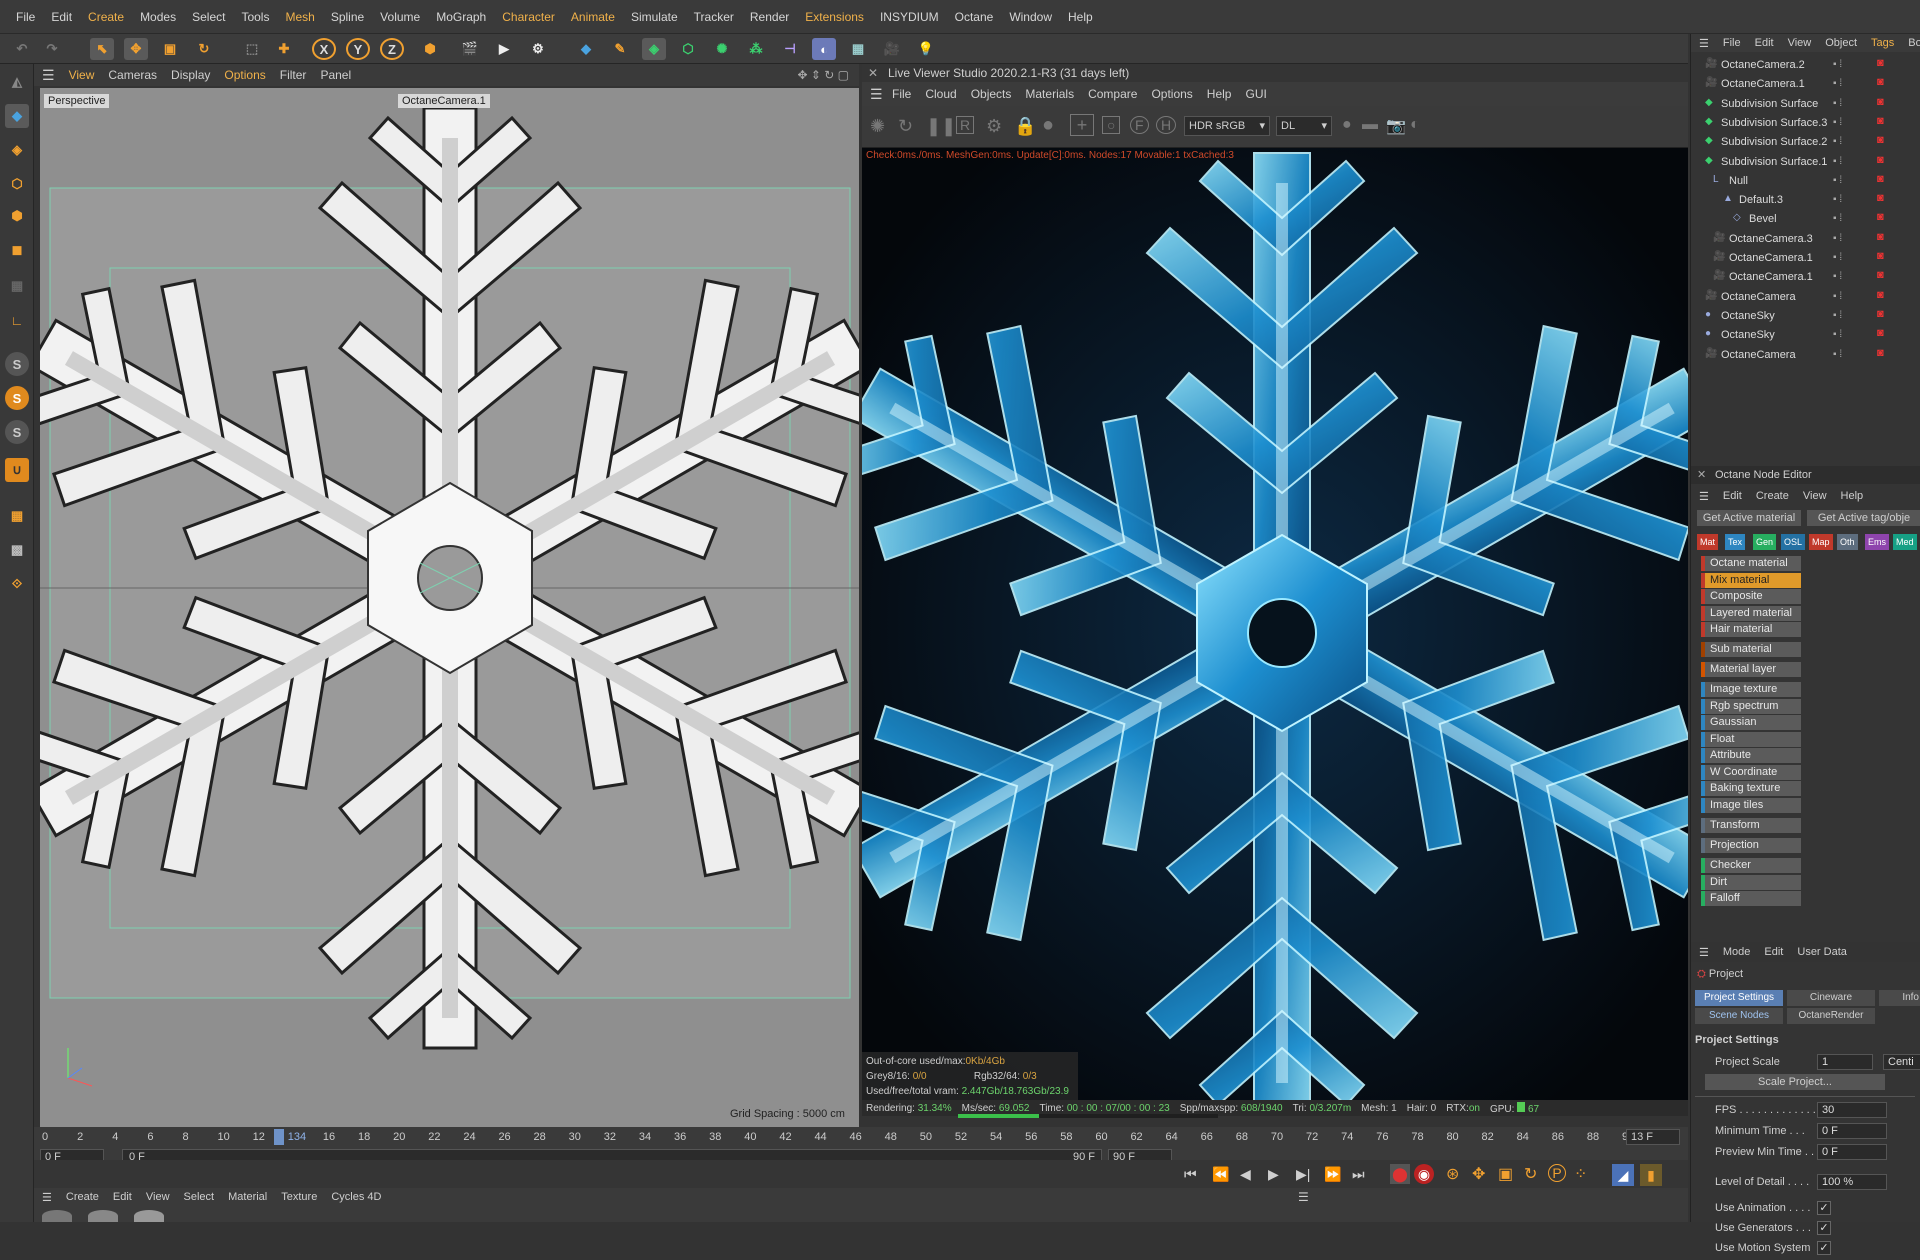 The height and width of the screenshot is (1260, 1920). What do you see at coordinates (17, 82) in the screenshot?
I see `make-editable-icon: ◭` at bounding box center [17, 82].